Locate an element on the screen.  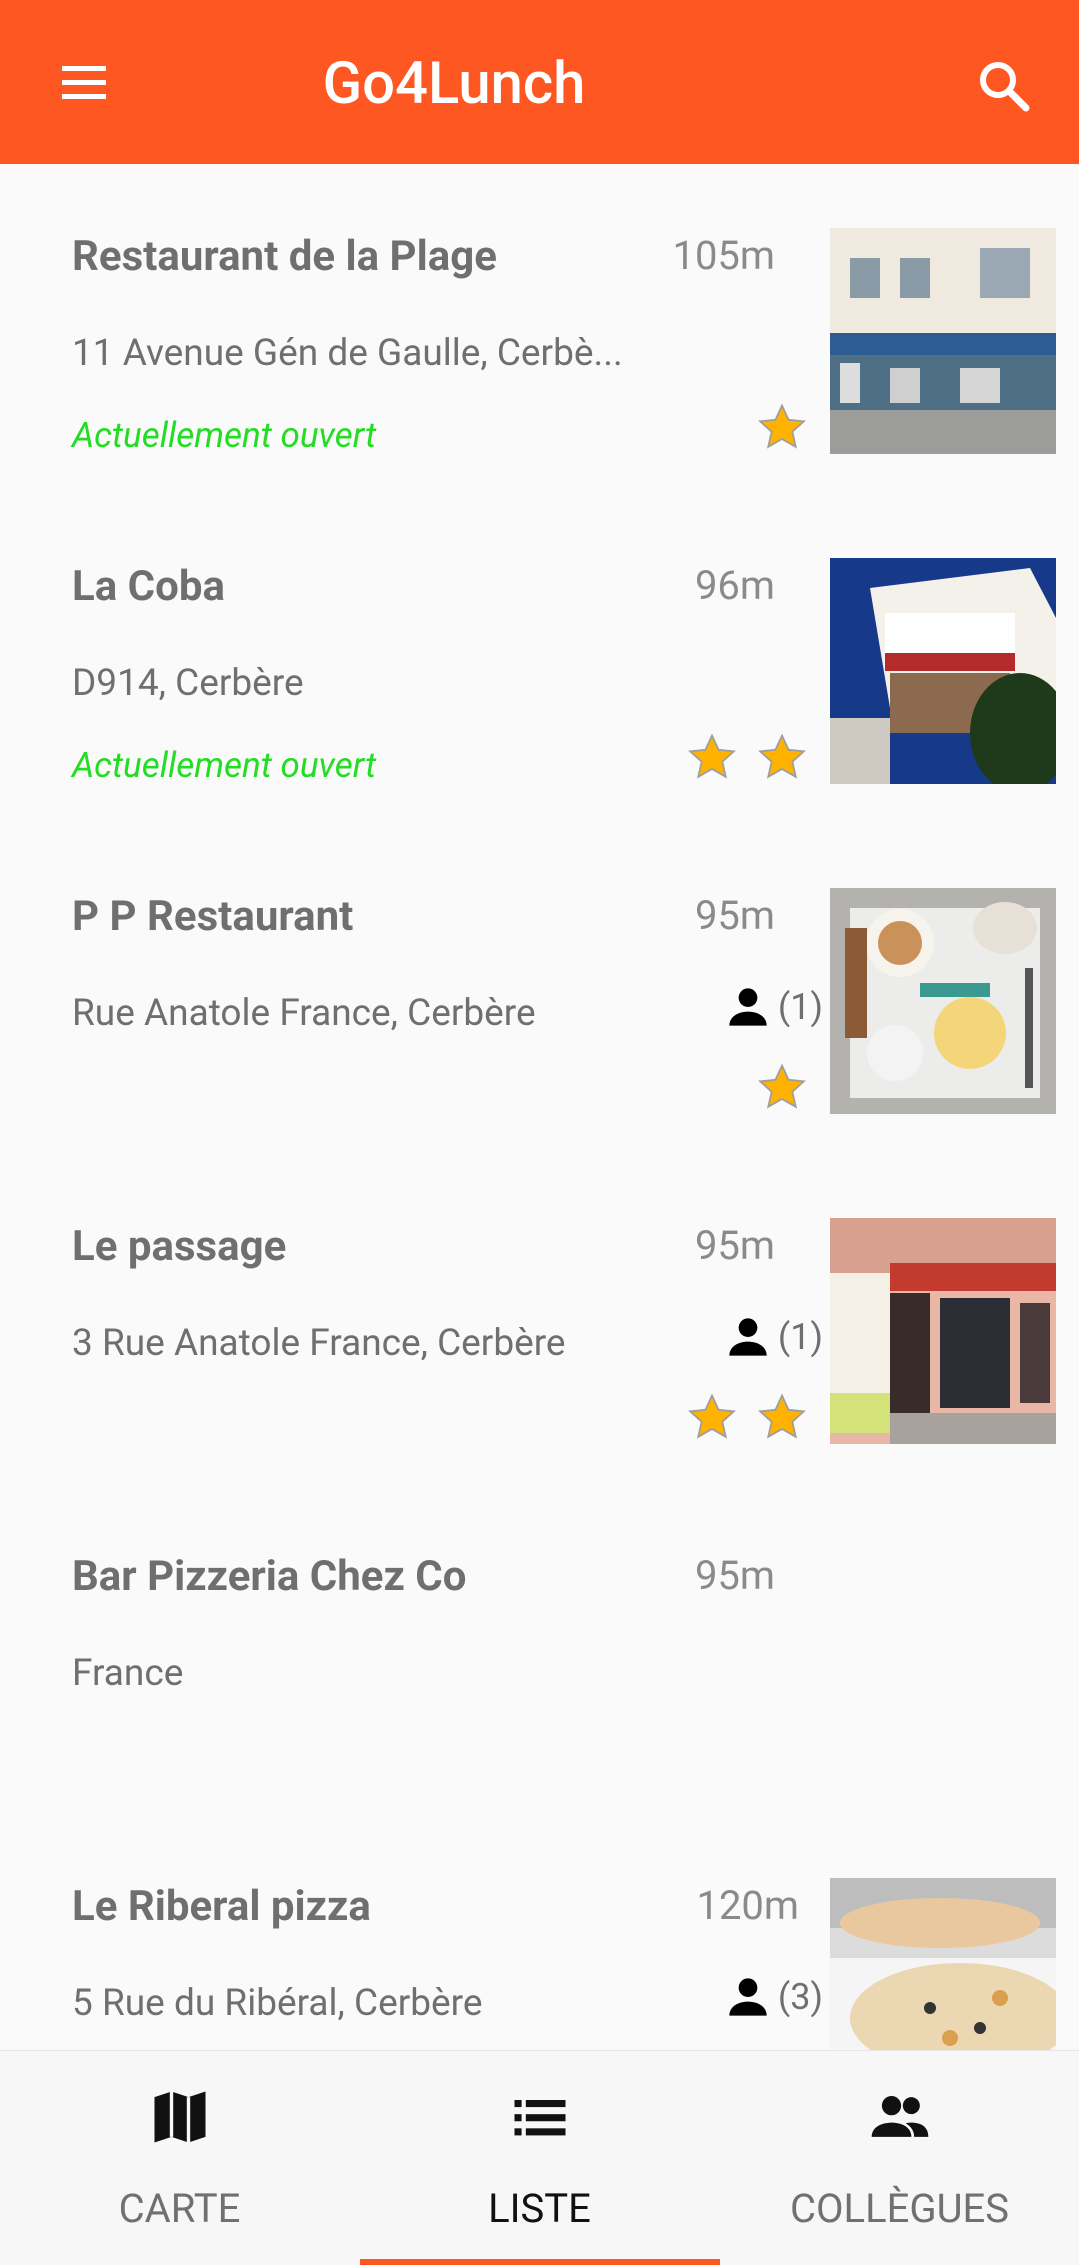
restaurant-name: La Coba is located at coordinates (148, 586).